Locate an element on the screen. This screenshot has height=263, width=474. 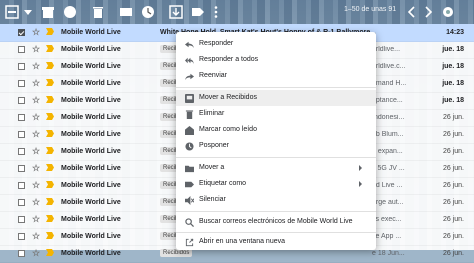
delete-icon is located at coordinates (98, 12).